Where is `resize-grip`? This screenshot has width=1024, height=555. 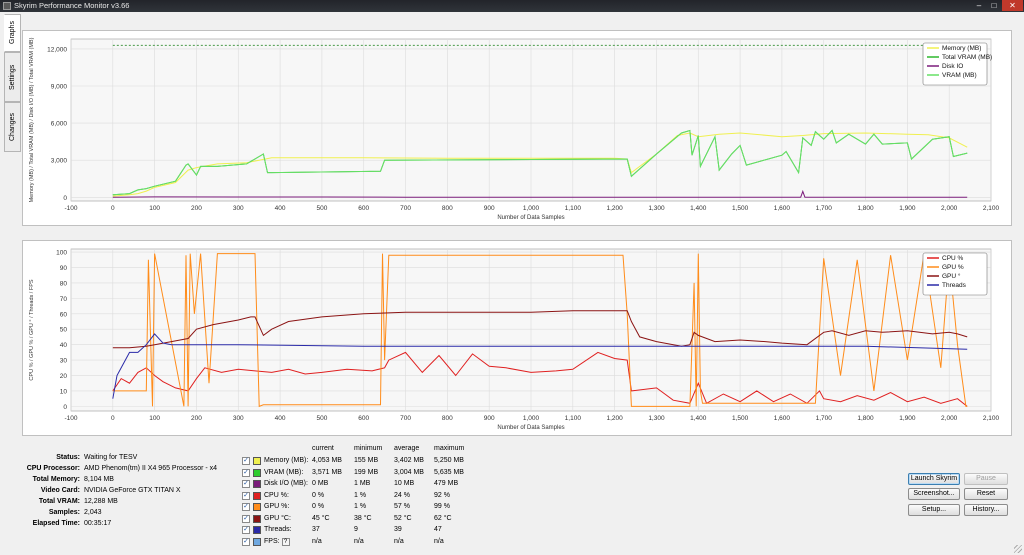 resize-grip is located at coordinates (1018, 549).